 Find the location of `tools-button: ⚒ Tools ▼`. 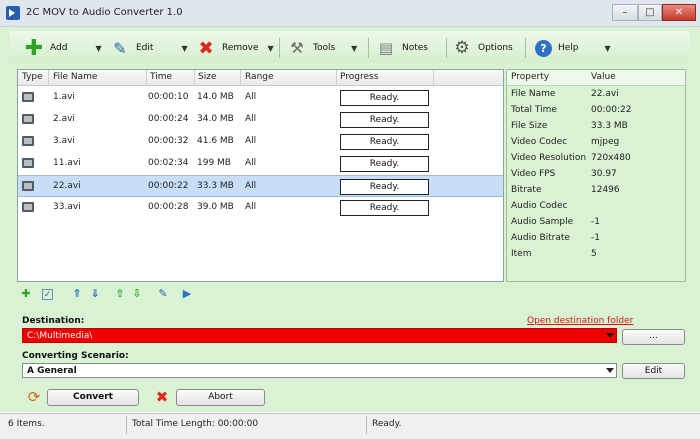

tools-button: ⚒ Tools ▼ is located at coordinates (322, 48).